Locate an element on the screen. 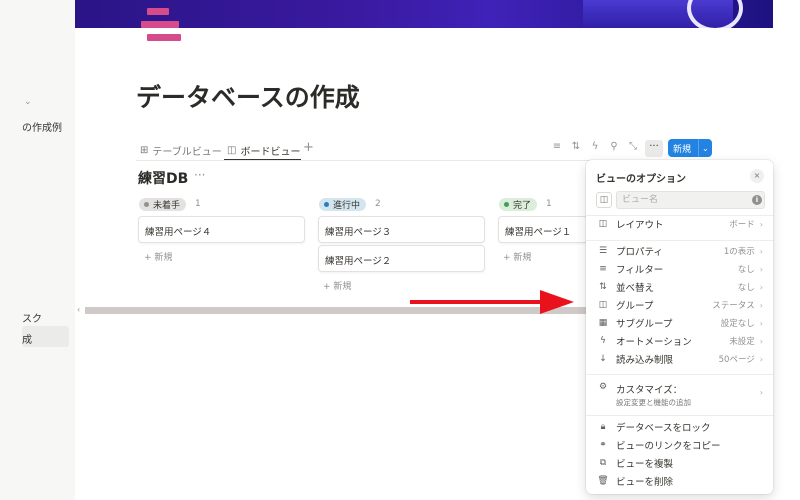 This screenshot has width=800, height=500. customize-subtitle: 設定変更と機能の追加 is located at coordinates (653, 402).